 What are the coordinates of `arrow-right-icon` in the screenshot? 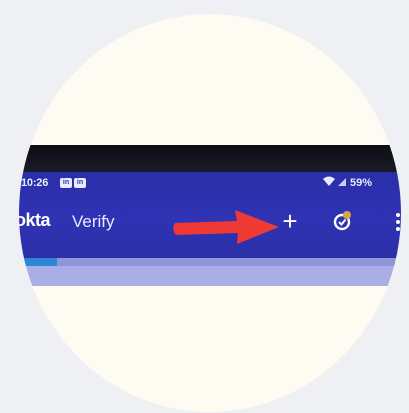 It's located at (226, 227).